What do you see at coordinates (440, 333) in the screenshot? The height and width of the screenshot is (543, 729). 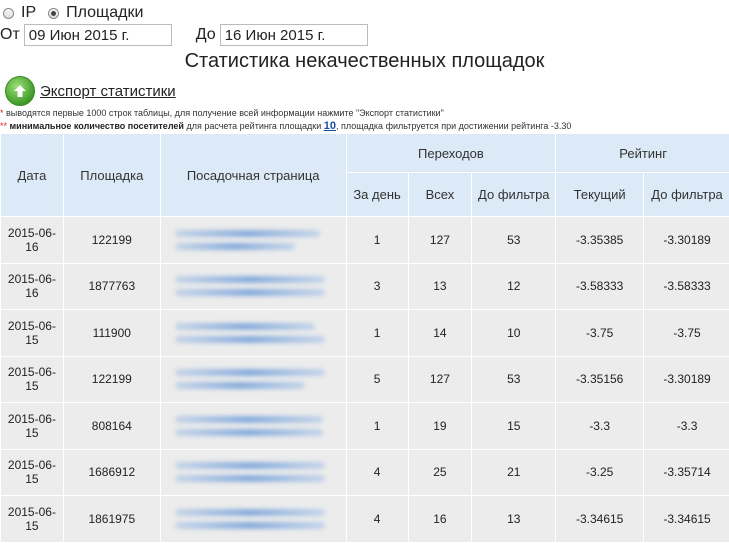 I see `cell-total: 14` at bounding box center [440, 333].